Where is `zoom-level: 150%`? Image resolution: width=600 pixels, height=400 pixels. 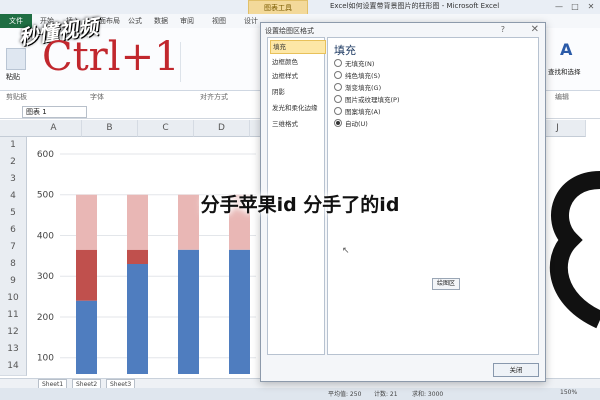 zoom-level: 150% is located at coordinates (568, 392).